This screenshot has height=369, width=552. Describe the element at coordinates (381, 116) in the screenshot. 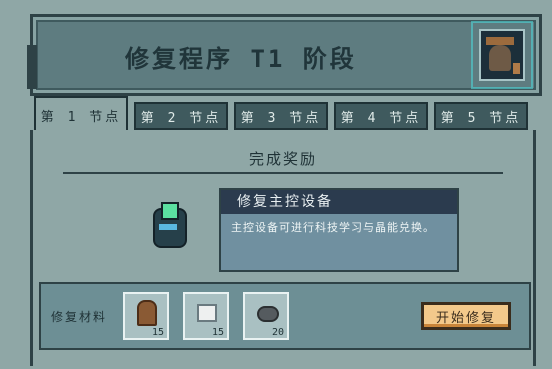

I see `tab-node-4: 第 4 节点` at that location.